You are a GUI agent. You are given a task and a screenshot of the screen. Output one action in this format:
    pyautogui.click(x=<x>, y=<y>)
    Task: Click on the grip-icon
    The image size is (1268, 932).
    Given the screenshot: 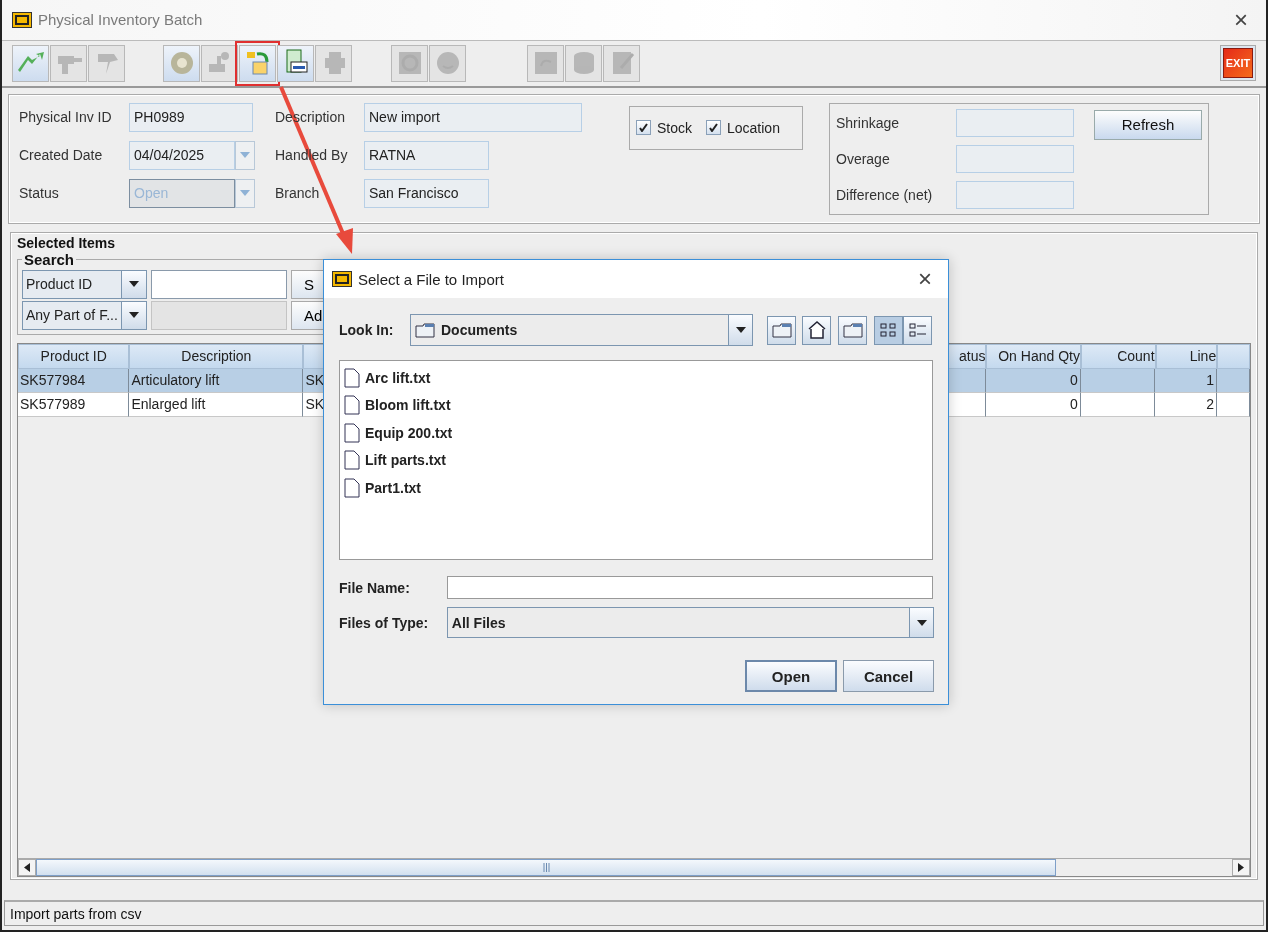 What is the action you would take?
    pyautogui.click(x=546, y=868)
    